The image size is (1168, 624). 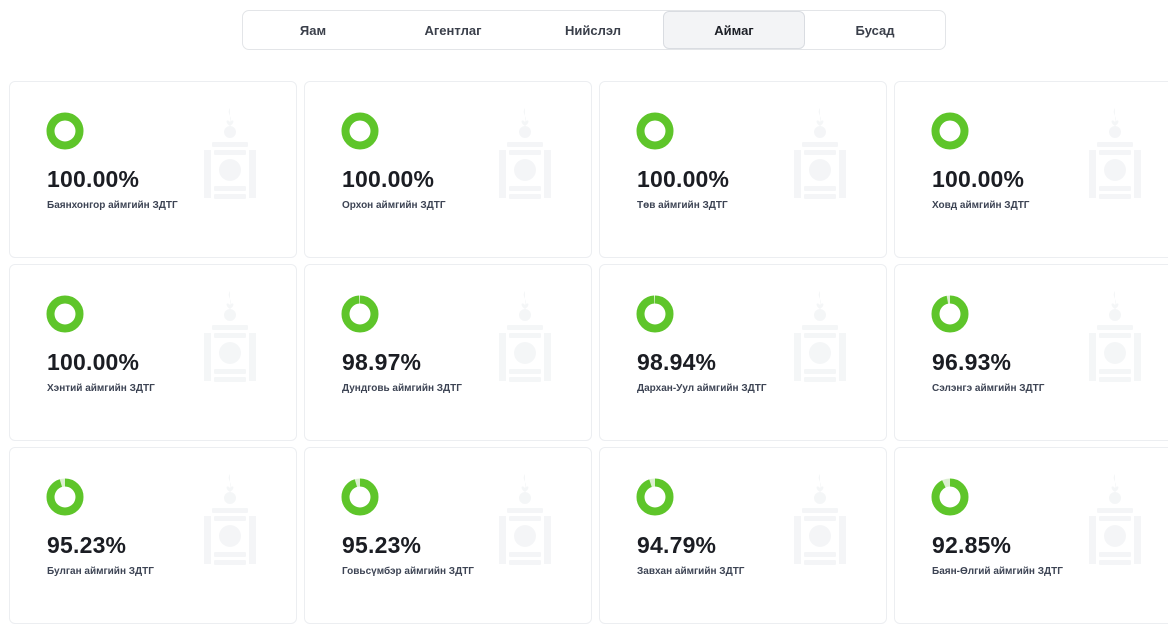 What do you see at coordinates (394, 205) in the screenshot?
I see `stat-label: Орхон аймгийн ЗДТГ` at bounding box center [394, 205].